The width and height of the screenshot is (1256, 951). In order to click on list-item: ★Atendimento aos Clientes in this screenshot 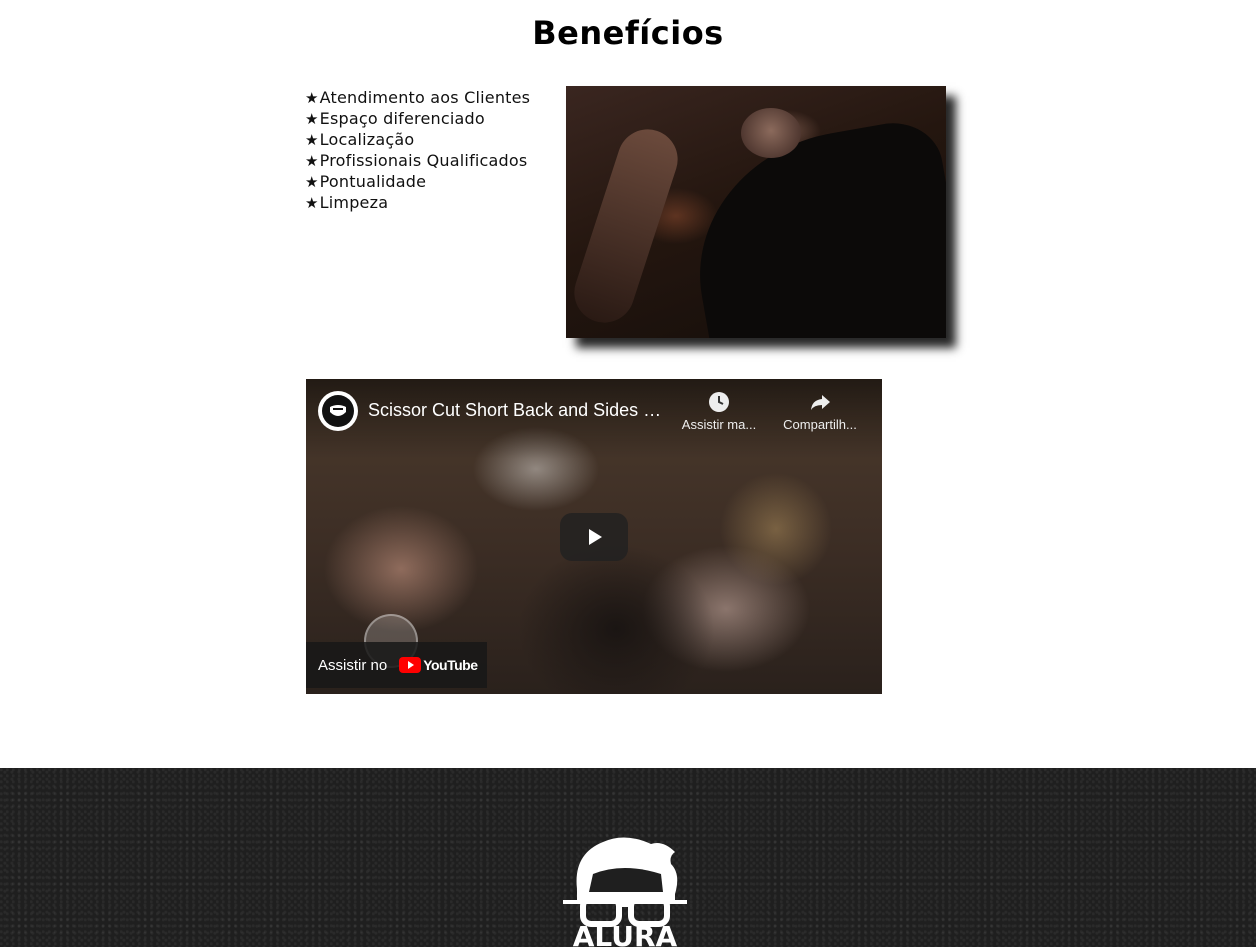, I will do `click(430, 97)`.